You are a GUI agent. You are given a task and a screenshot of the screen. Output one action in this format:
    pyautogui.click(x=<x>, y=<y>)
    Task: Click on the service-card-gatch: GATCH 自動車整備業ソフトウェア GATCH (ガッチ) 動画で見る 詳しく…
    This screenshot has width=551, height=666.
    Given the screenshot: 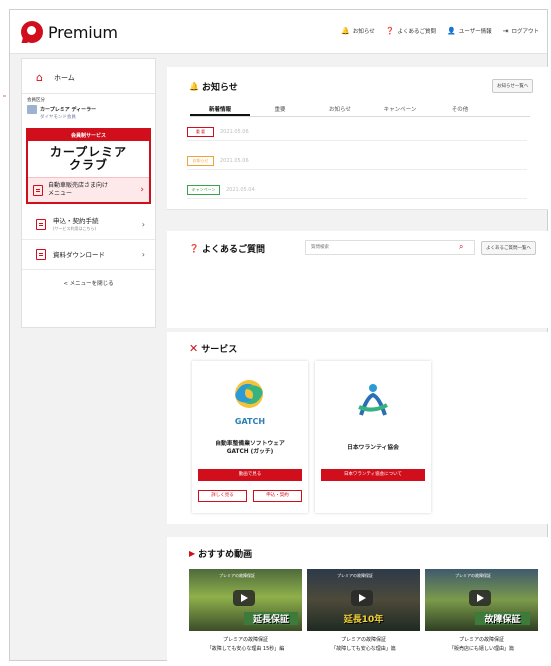 What is the action you would take?
    pyautogui.click(x=250, y=437)
    